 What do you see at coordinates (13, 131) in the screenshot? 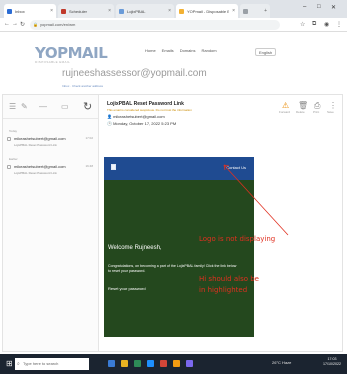
I see `group-label: Today` at bounding box center [13, 131].